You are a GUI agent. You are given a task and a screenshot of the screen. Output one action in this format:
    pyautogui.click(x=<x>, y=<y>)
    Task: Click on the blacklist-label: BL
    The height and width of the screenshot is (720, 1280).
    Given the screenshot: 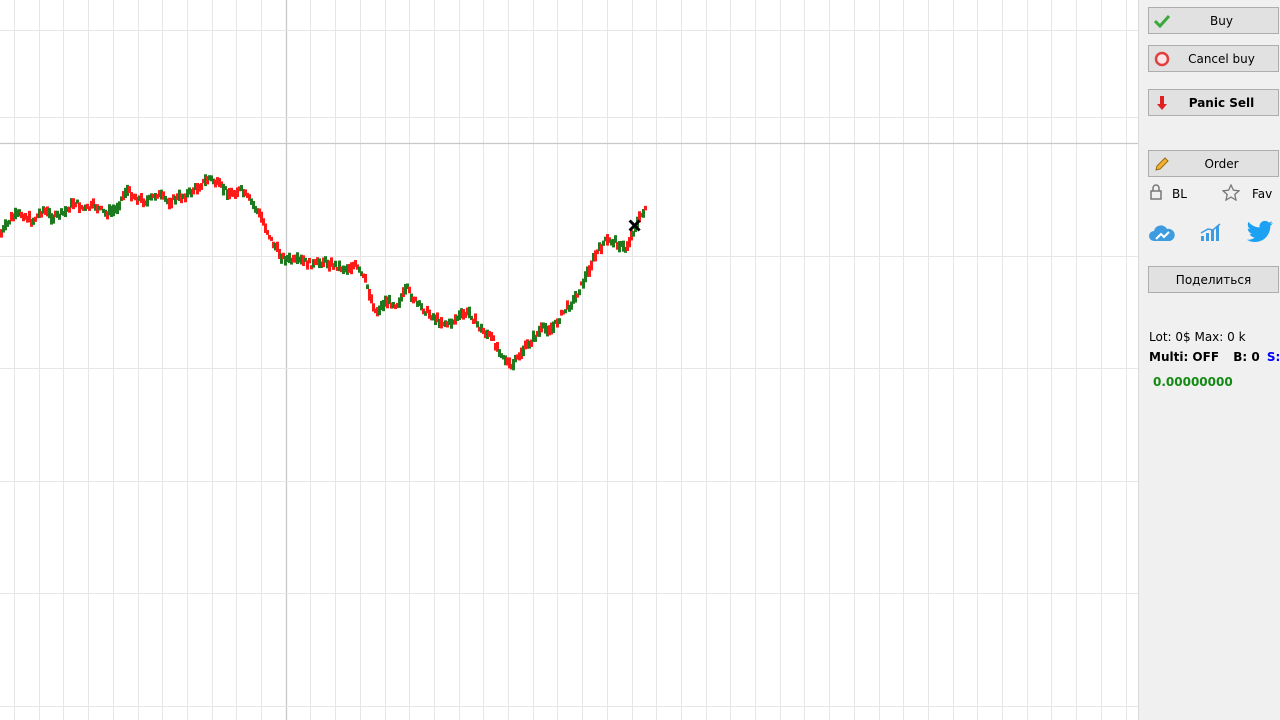 What is the action you would take?
    pyautogui.click(x=1179, y=193)
    